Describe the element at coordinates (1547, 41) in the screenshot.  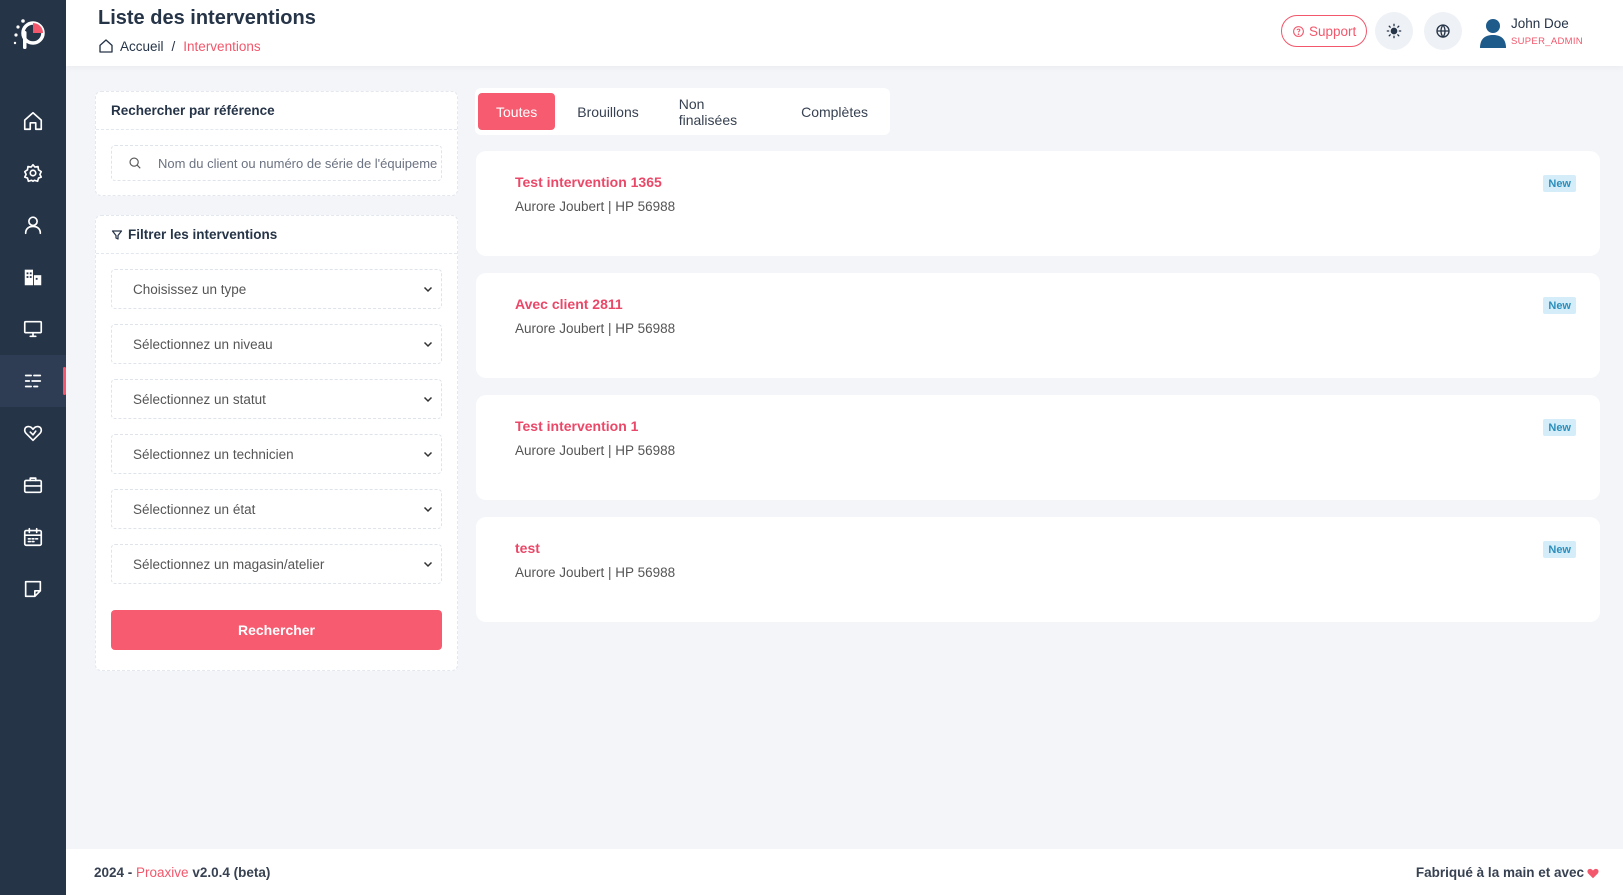
I see `user-role: SUPER_ADMIN` at that location.